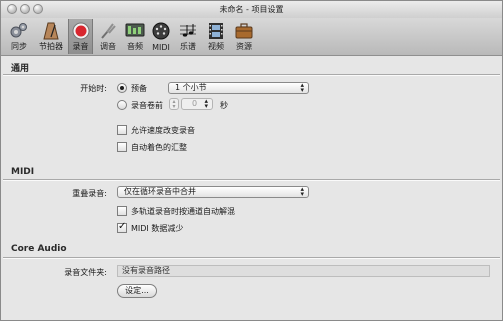 The width and height of the screenshot is (503, 321). I want to click on count-in-popup: 1 个小节 ▴ ▾, so click(238, 88).